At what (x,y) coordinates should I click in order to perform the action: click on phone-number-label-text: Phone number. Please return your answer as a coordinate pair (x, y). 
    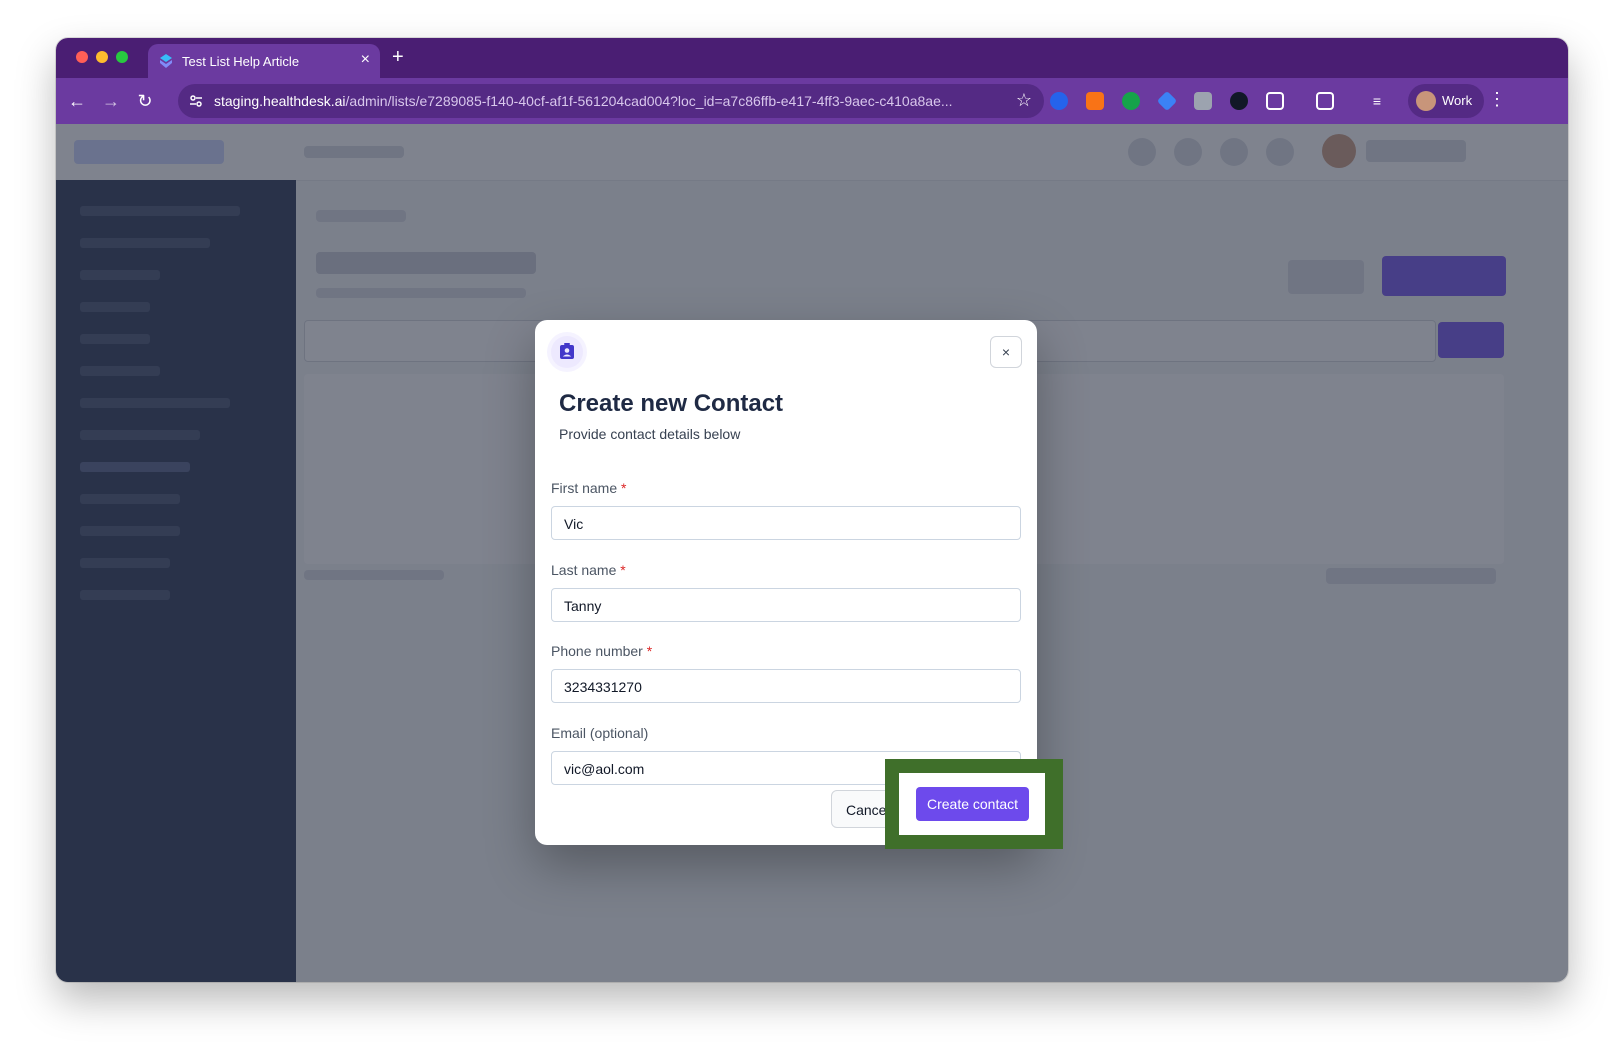
    Looking at the image, I should click on (597, 651).